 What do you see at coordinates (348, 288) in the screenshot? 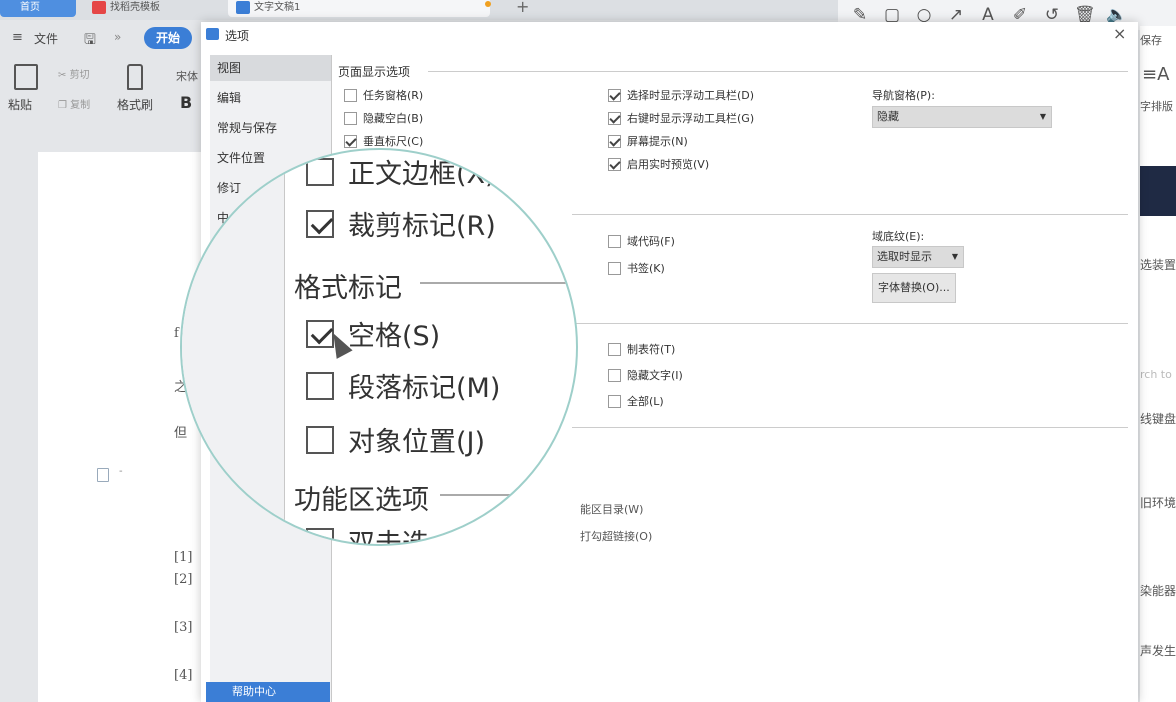
I see `format-marks-title: 格式标记` at bounding box center [348, 288].